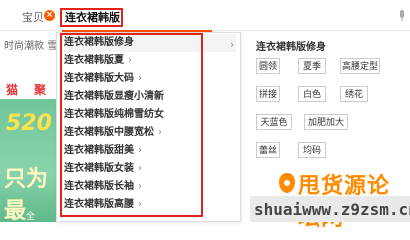 This screenshot has height=240, width=410. Describe the element at coordinates (150, 187) in the screenshot. I see `suggestion-item: 连衣裙韩版长袖 ›` at that location.